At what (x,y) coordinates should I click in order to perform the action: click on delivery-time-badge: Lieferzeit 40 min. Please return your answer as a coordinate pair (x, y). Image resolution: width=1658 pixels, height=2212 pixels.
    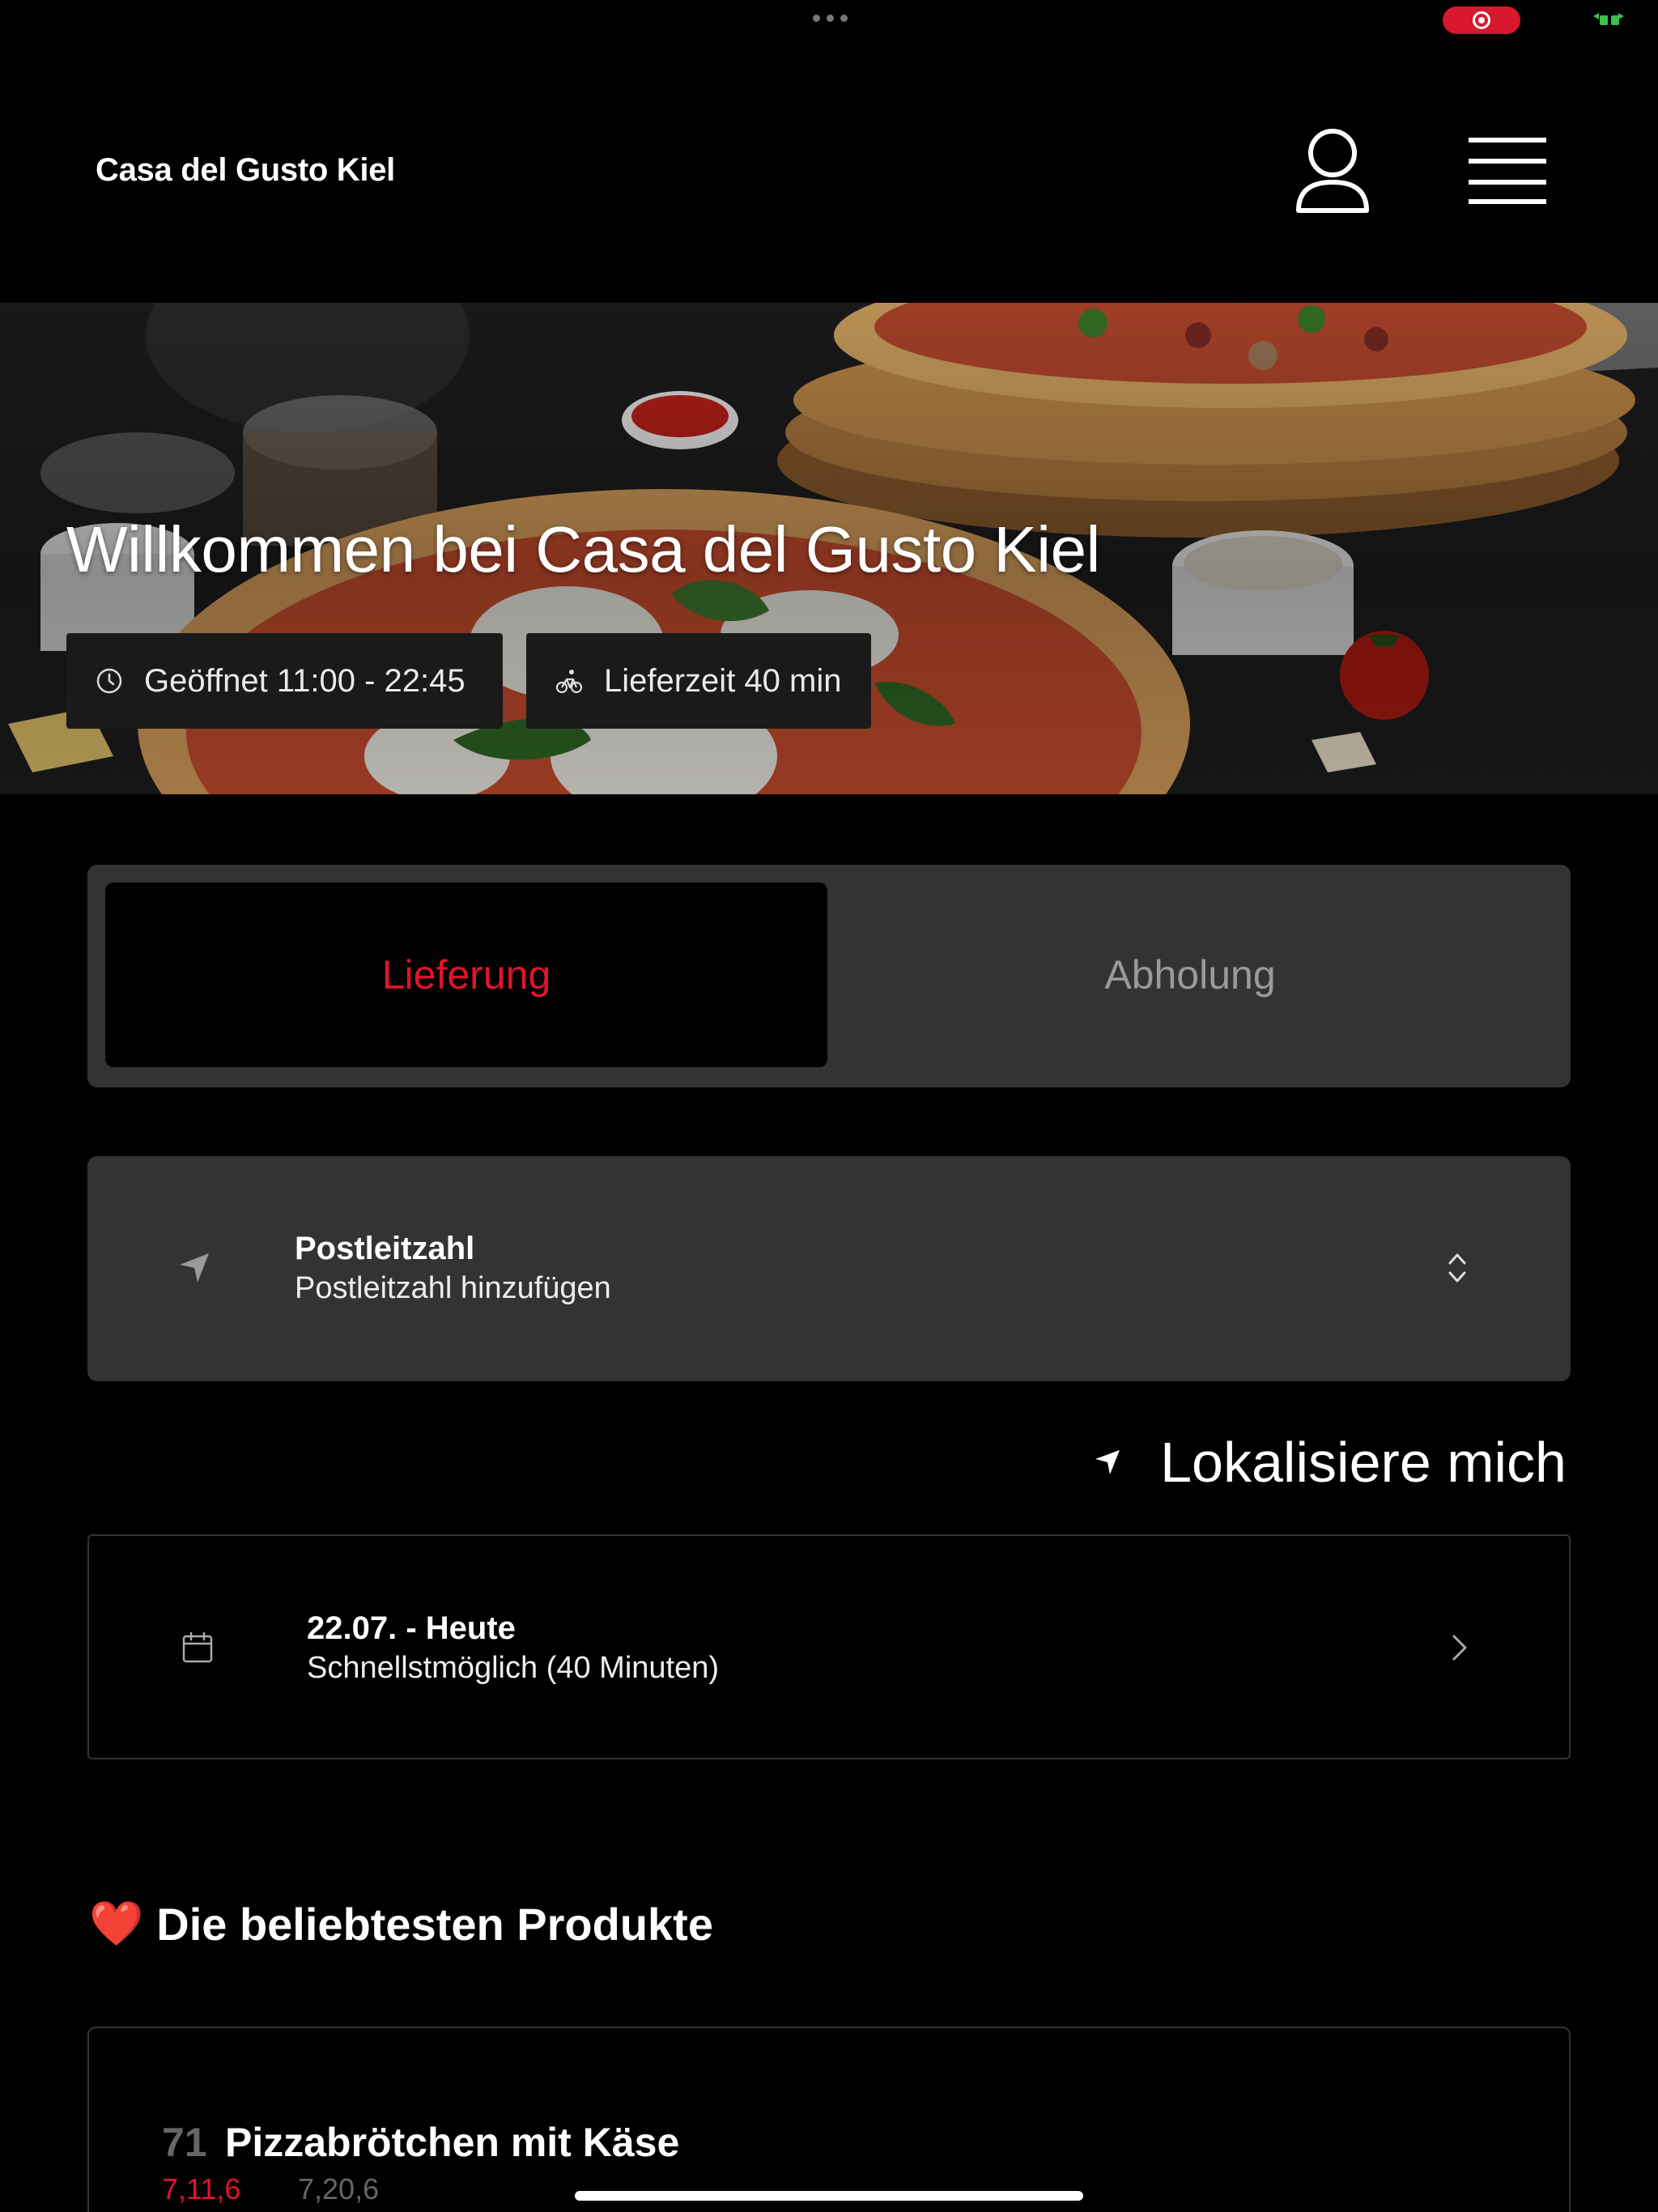
    Looking at the image, I should click on (698, 681).